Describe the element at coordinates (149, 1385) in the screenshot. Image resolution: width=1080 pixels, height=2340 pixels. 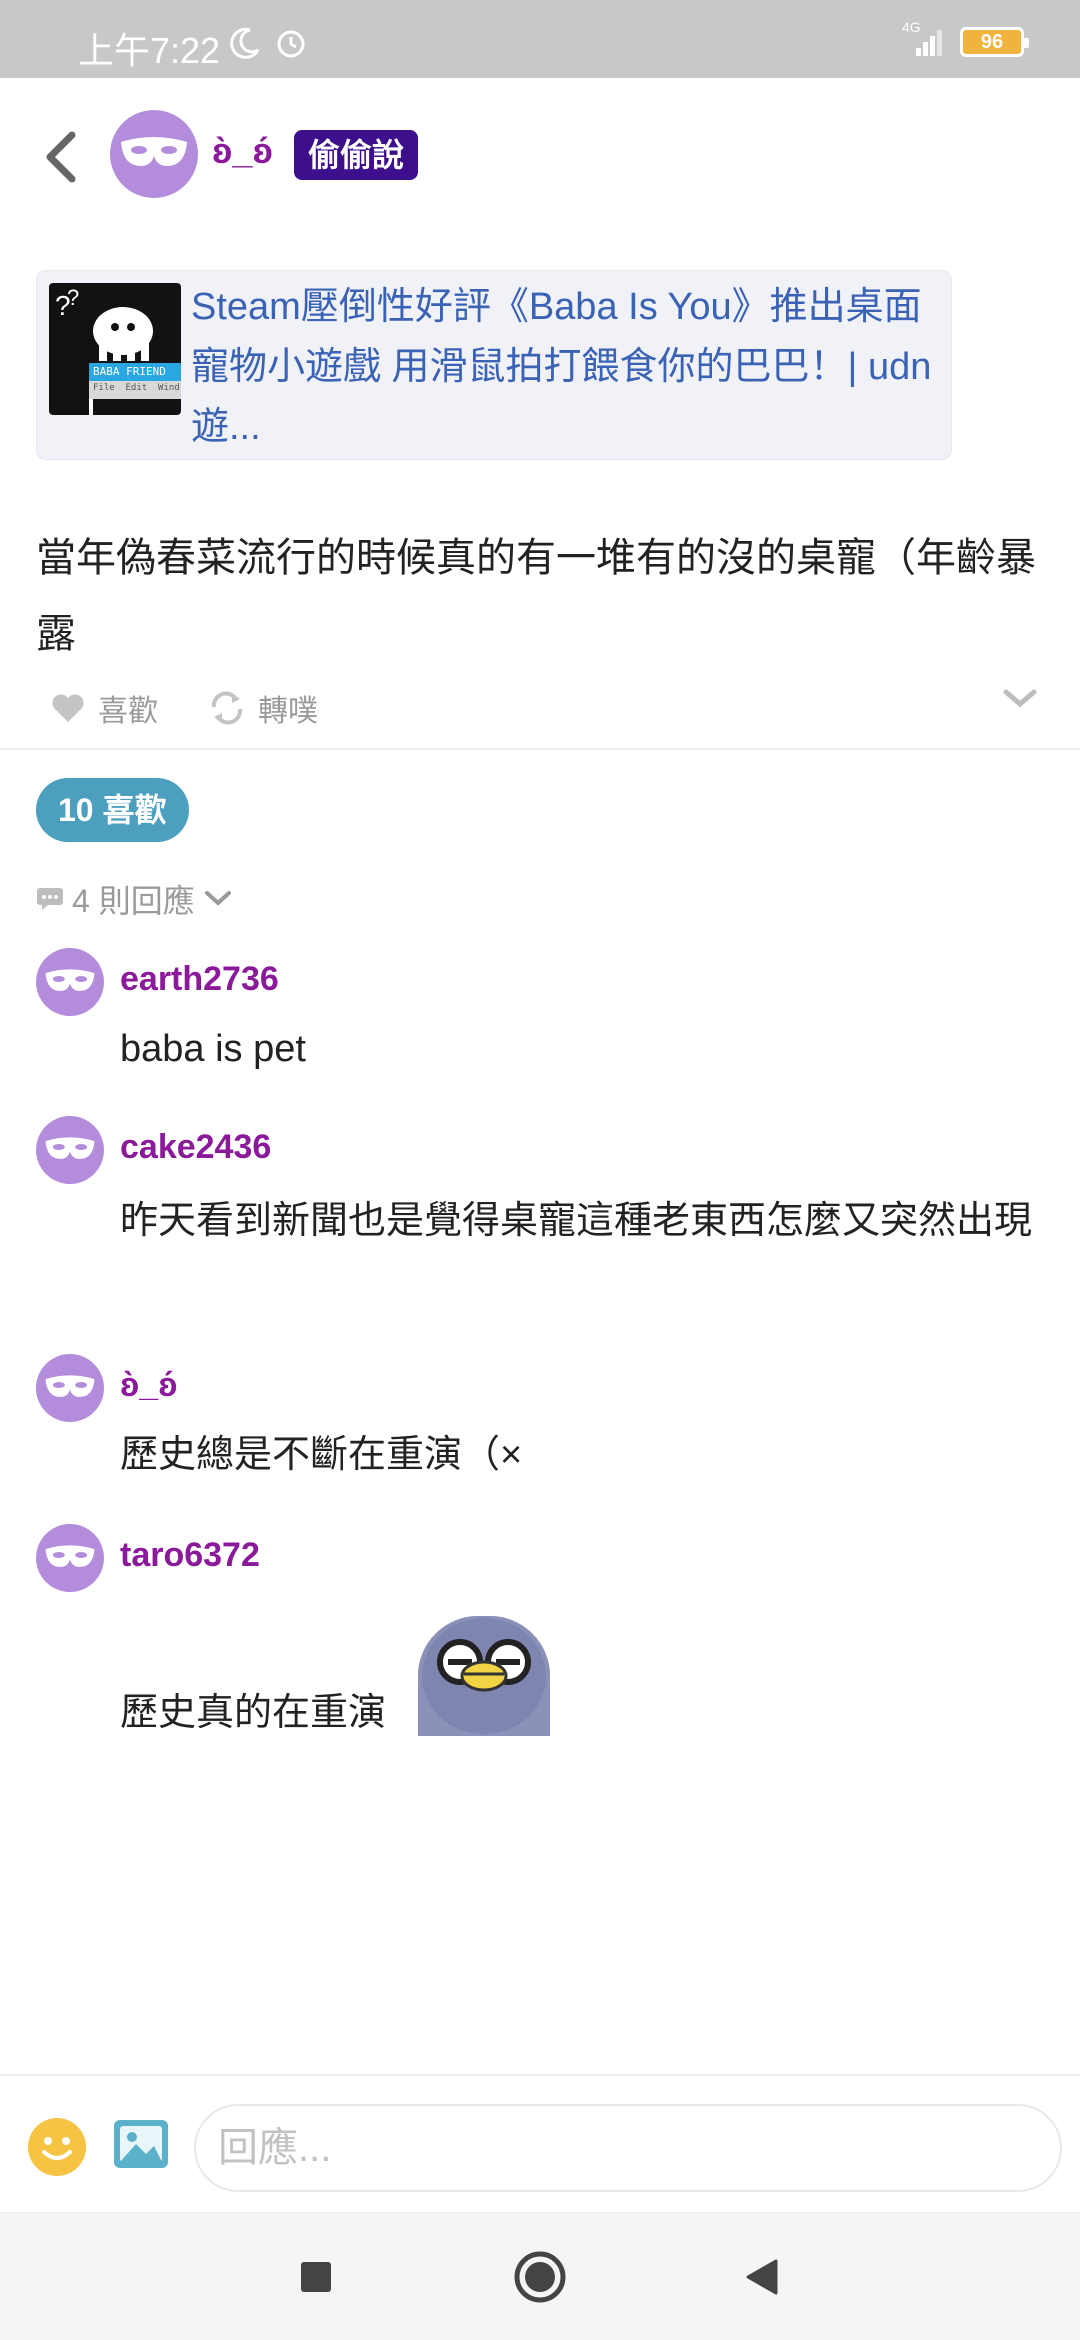
I see `commenter-name: ʚ̀_ʚ́` at that location.